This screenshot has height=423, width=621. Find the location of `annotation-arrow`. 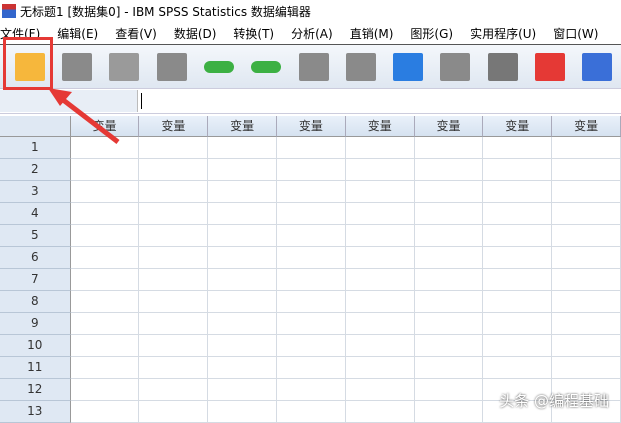

annotation-arrow is located at coordinates (84, 116).